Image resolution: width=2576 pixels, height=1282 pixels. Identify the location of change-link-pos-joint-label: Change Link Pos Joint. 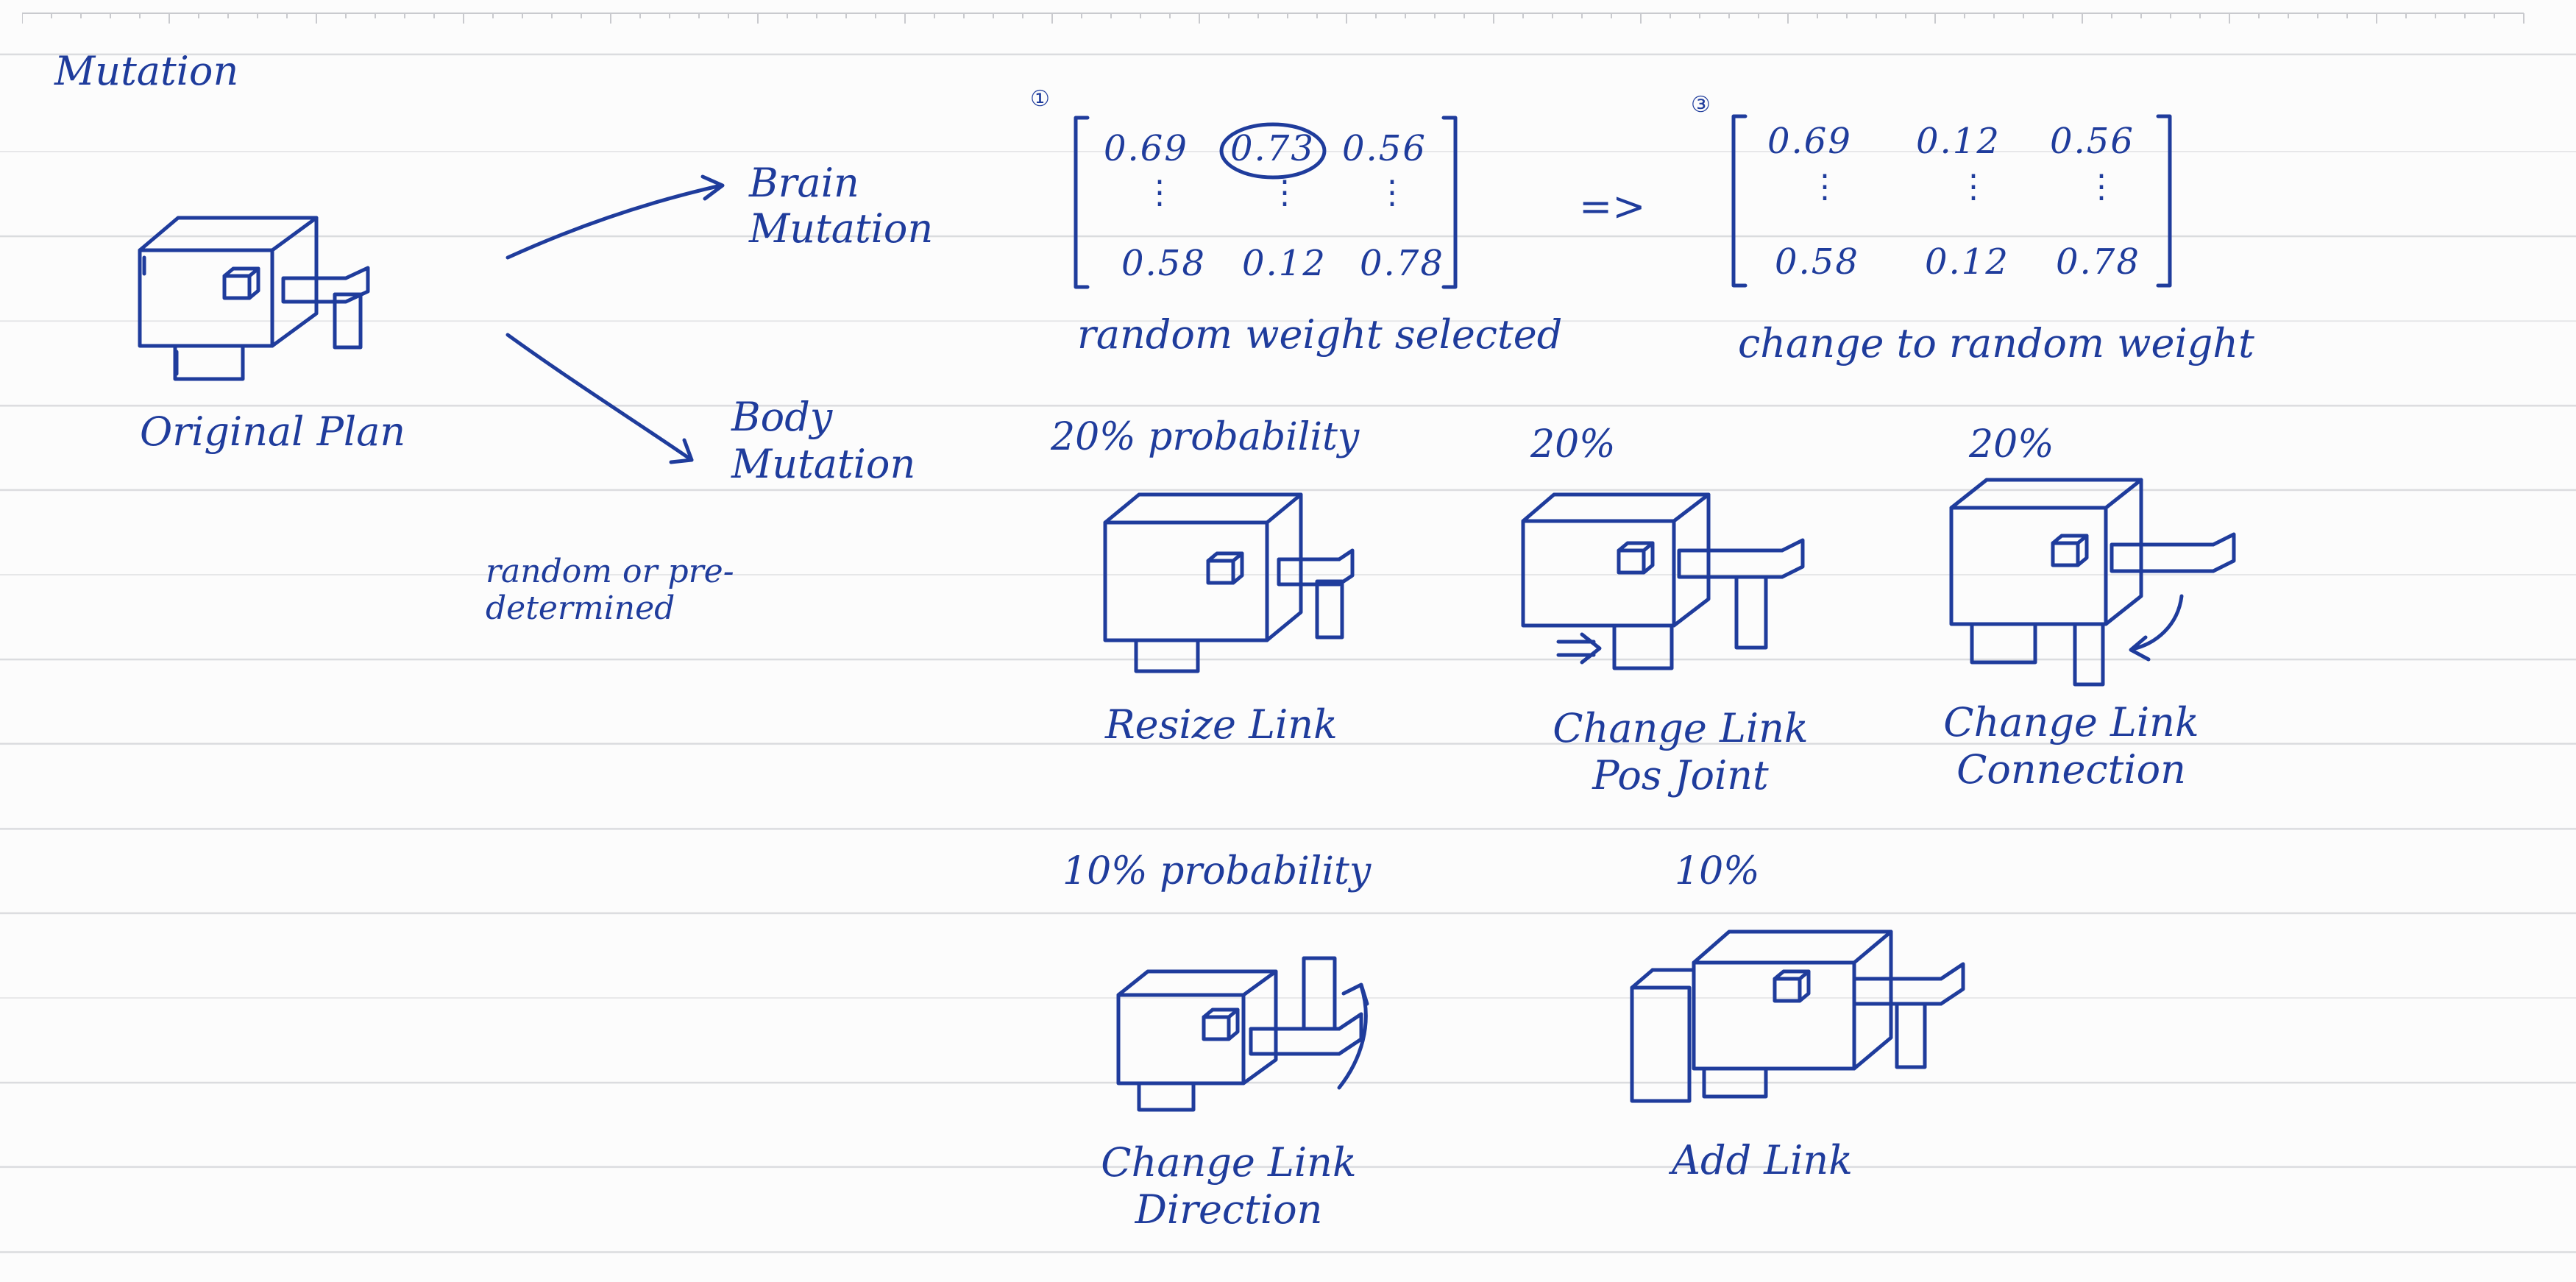
(1681, 751).